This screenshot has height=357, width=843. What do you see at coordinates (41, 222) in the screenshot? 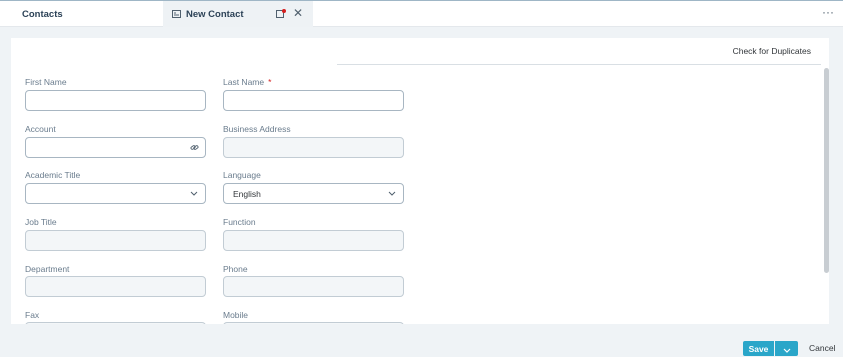
I see `job-title-label: Job Title` at bounding box center [41, 222].